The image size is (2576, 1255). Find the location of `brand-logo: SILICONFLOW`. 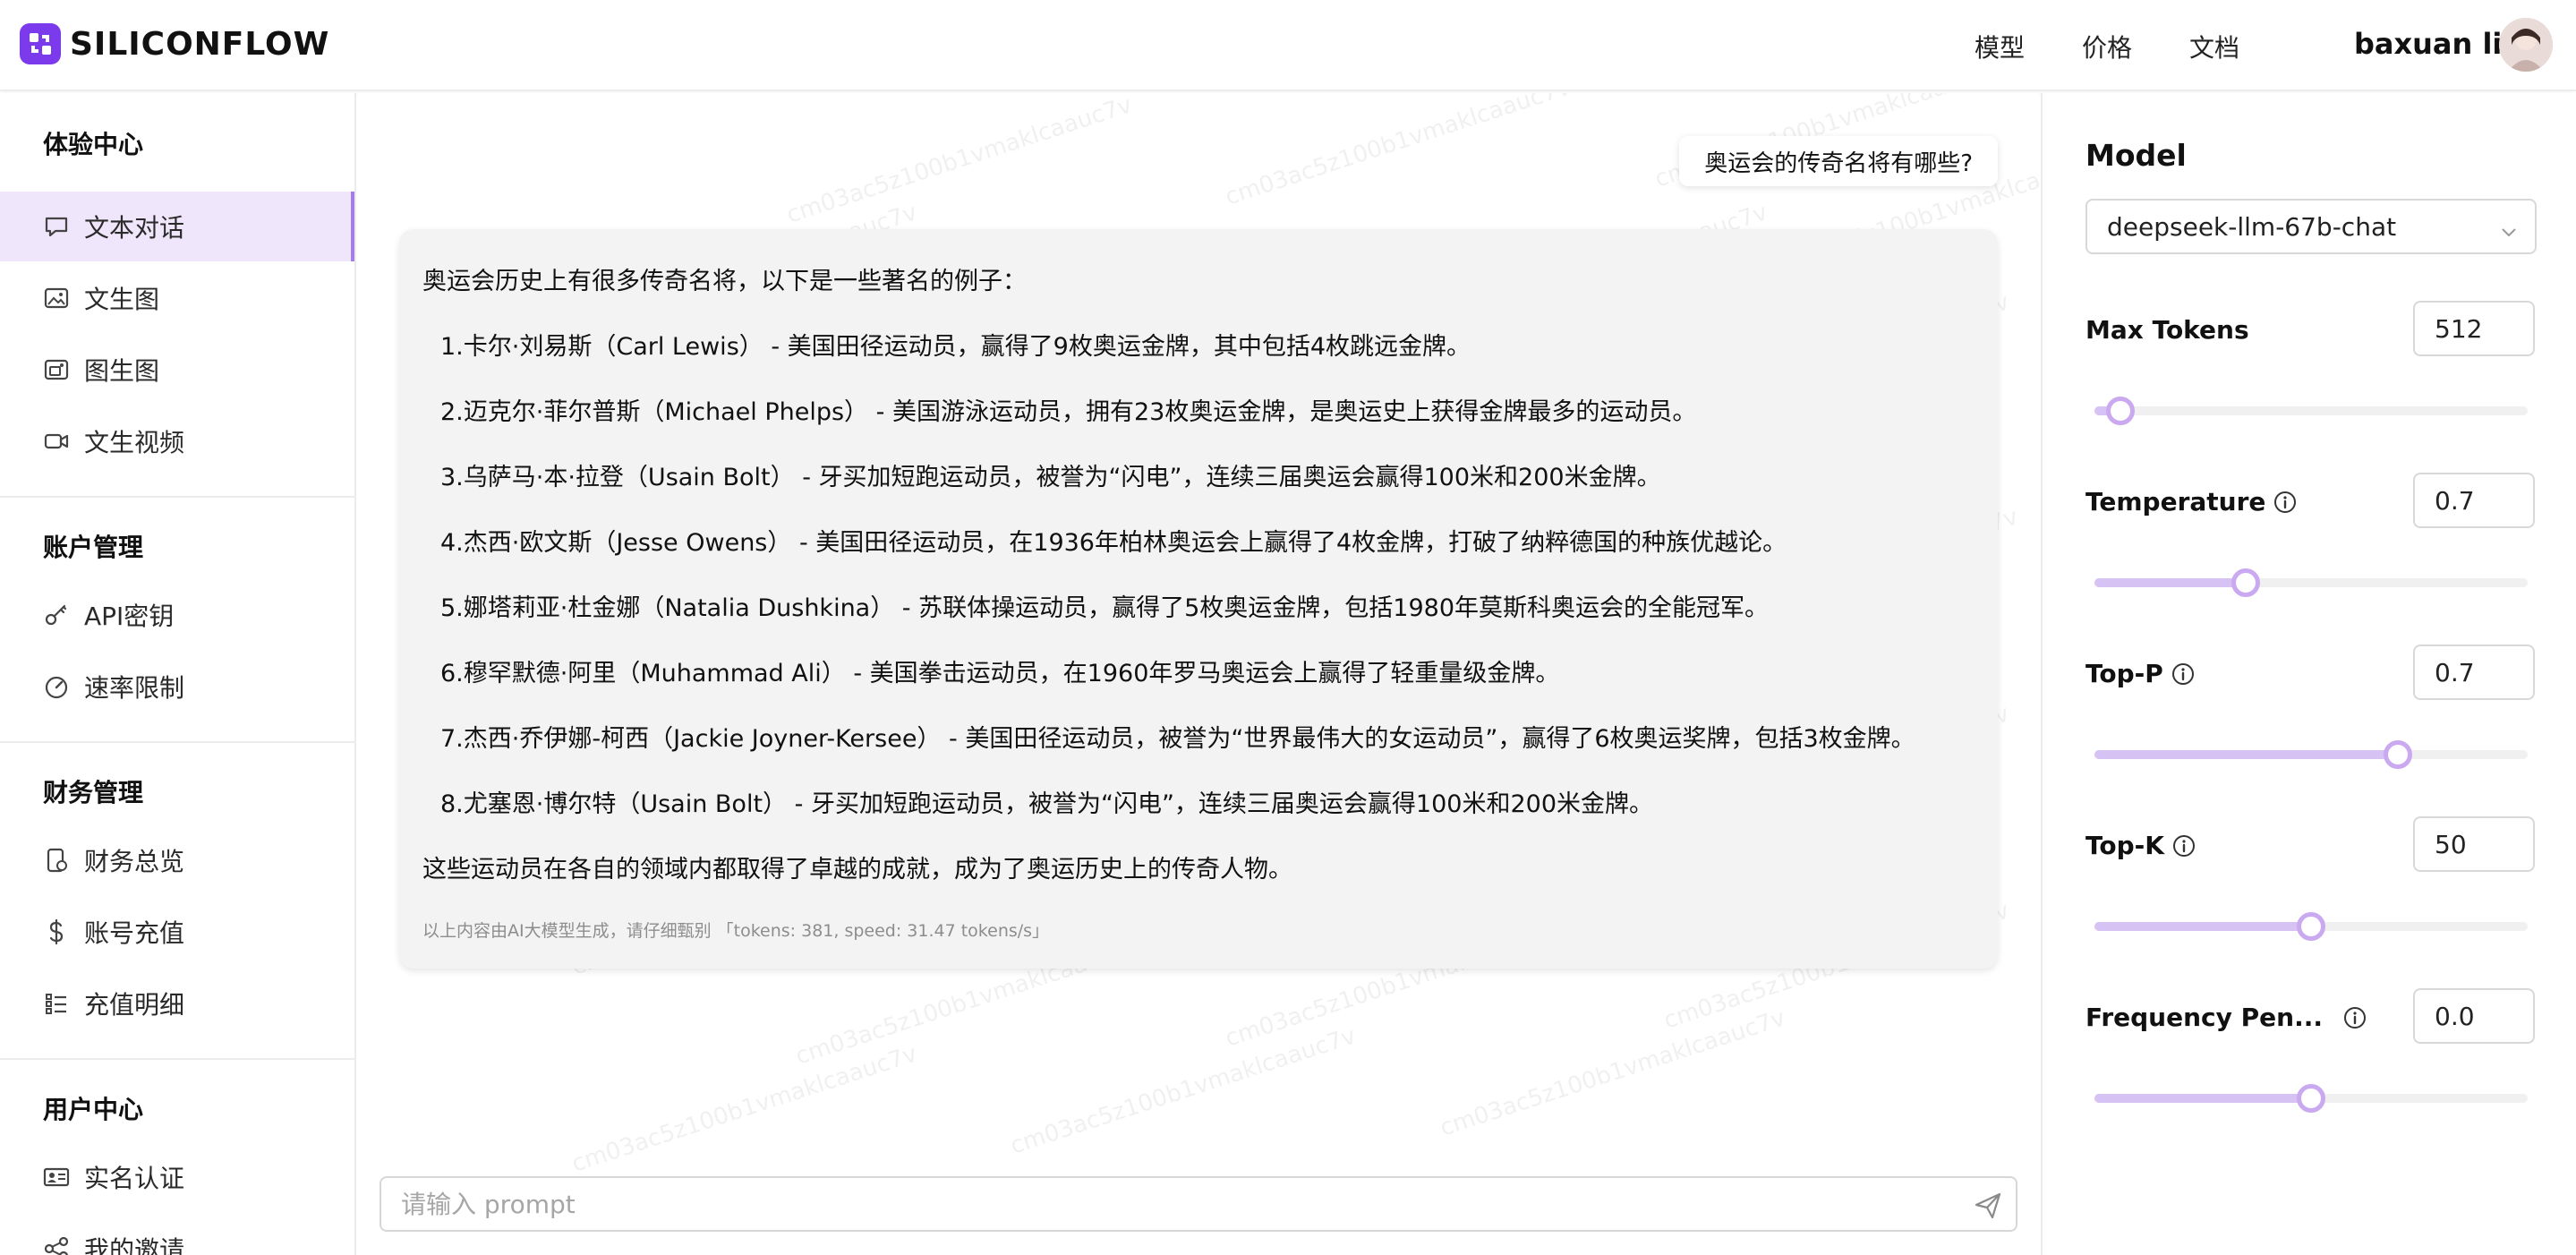

brand-logo: SILICONFLOW is located at coordinates (174, 43).